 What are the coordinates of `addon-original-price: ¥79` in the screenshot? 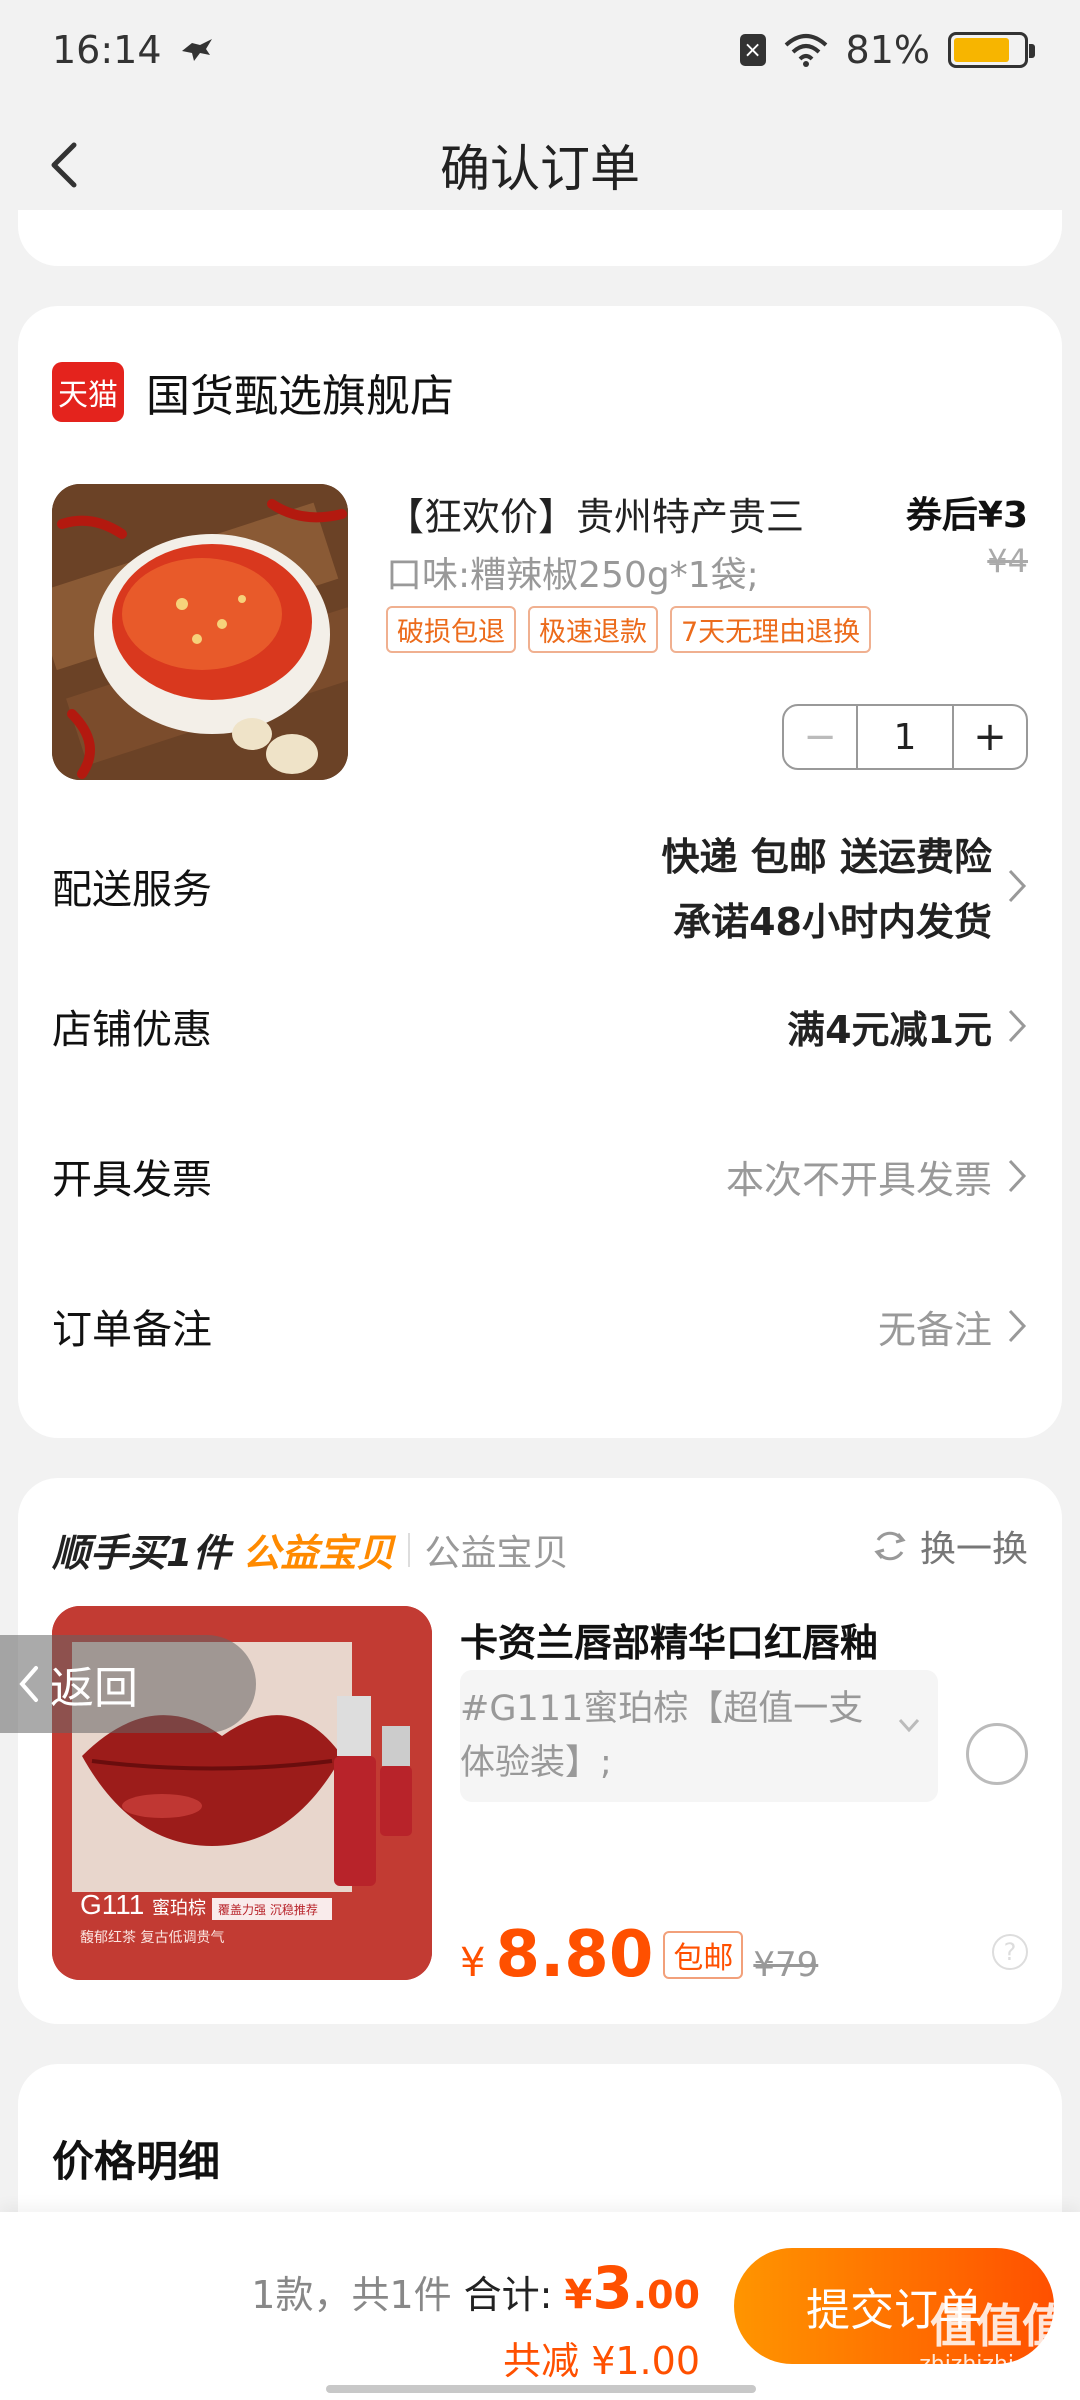 It's located at (786, 1965).